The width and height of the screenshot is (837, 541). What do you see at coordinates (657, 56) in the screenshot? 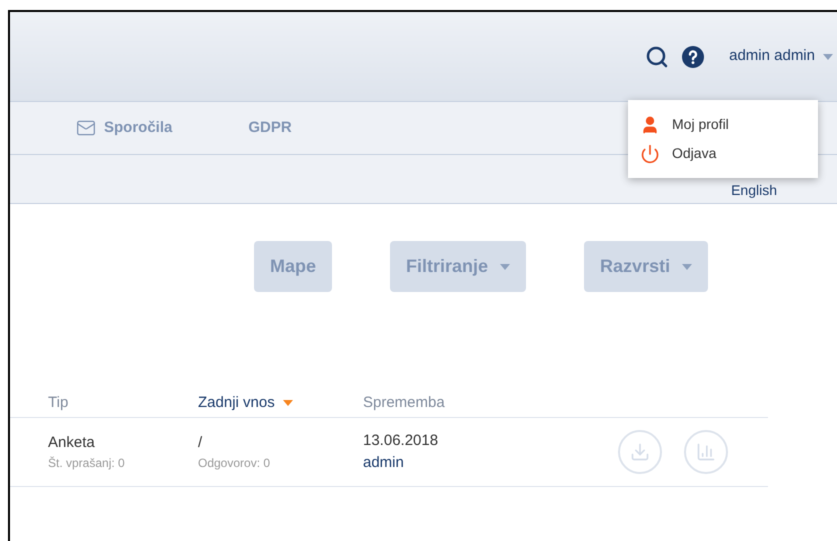
I see `search-icon` at bounding box center [657, 56].